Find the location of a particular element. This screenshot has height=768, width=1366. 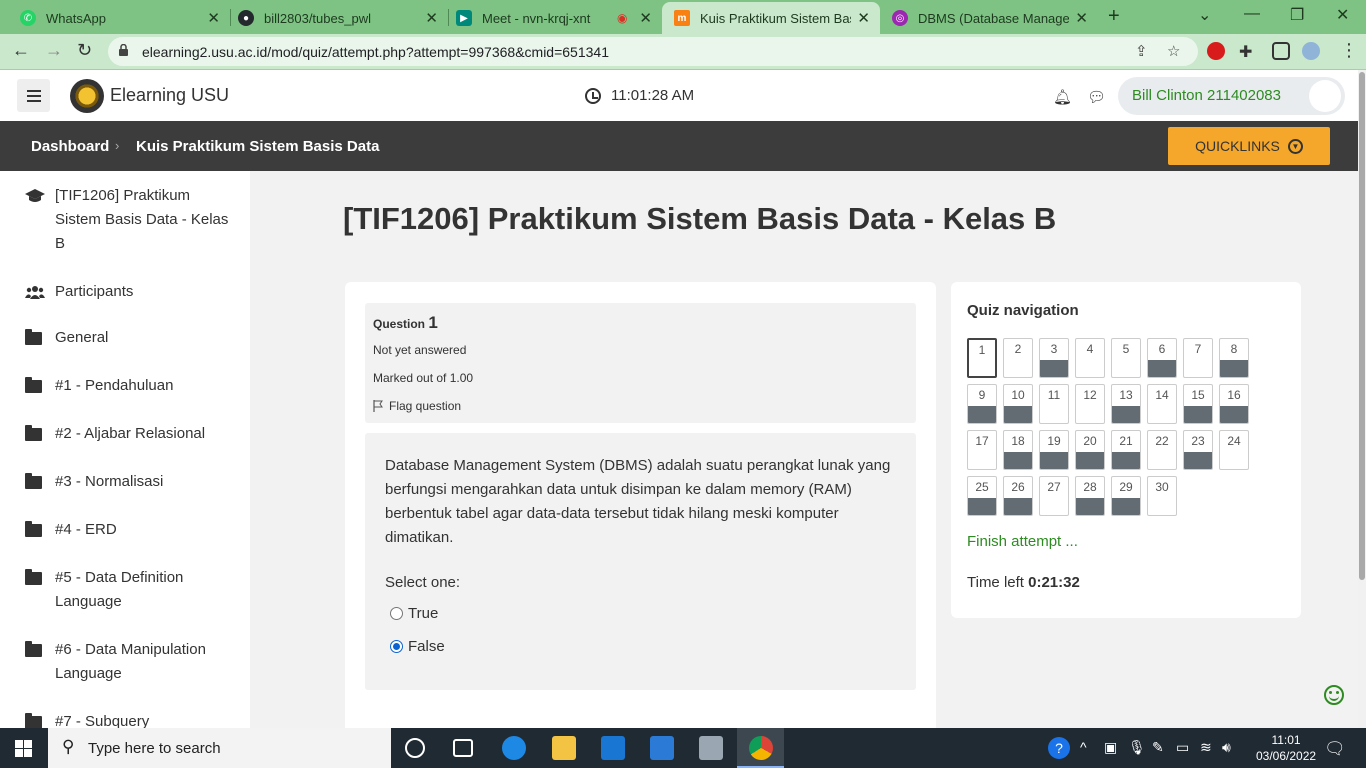

quicklinks-button: QUICKLINKS ▼ is located at coordinates (1249, 146).